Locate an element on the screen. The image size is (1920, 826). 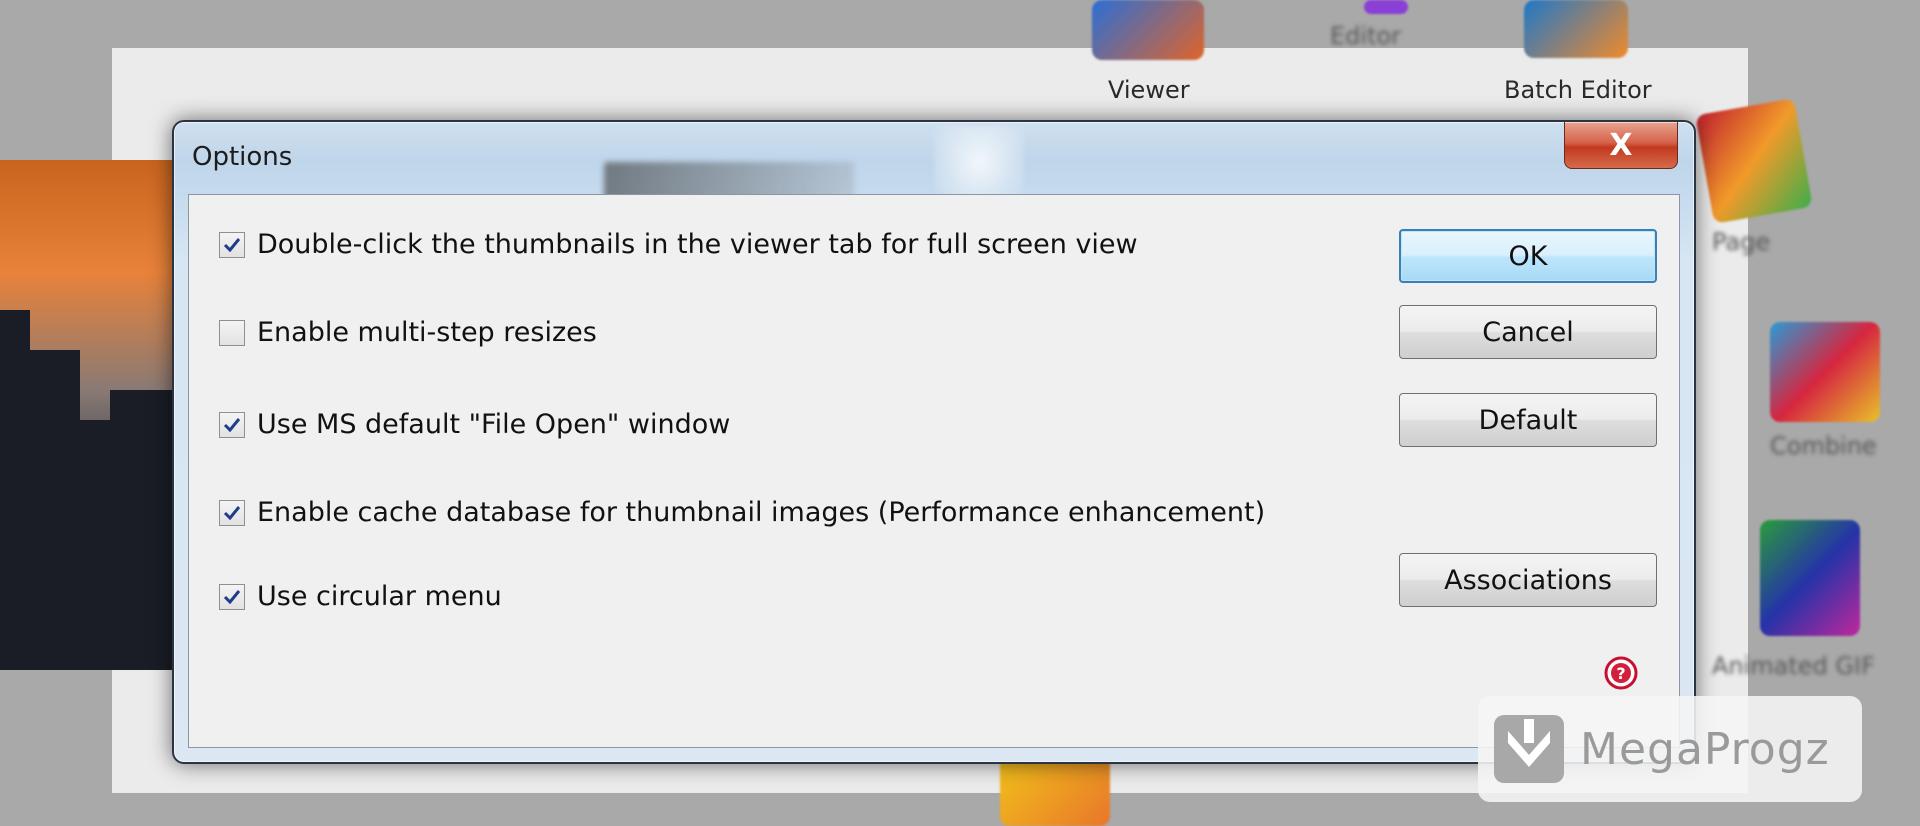
default-button: Default is located at coordinates (1528, 420).